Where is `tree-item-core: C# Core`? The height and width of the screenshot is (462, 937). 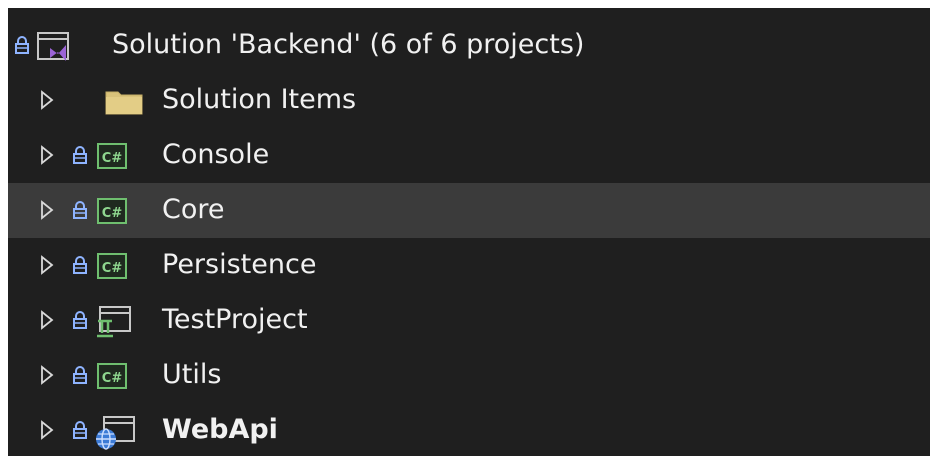 tree-item-core: C# Core is located at coordinates (469, 210).